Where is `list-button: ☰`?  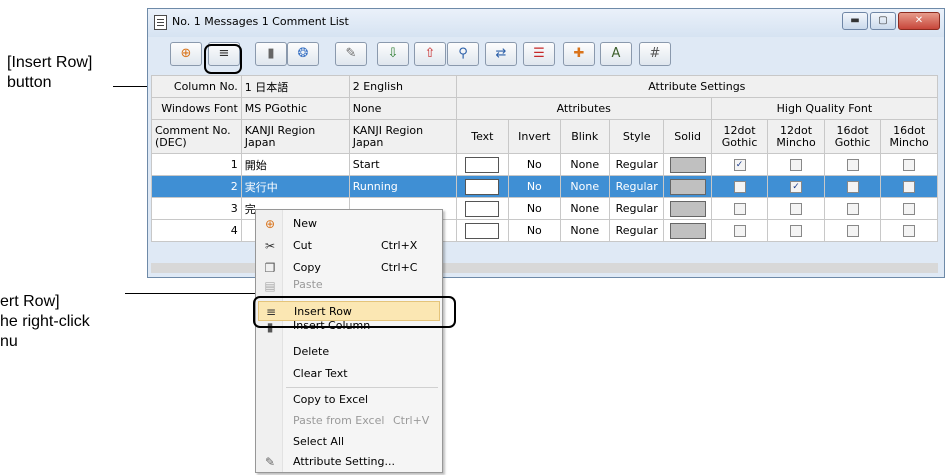
list-button: ☰ is located at coordinates (539, 54).